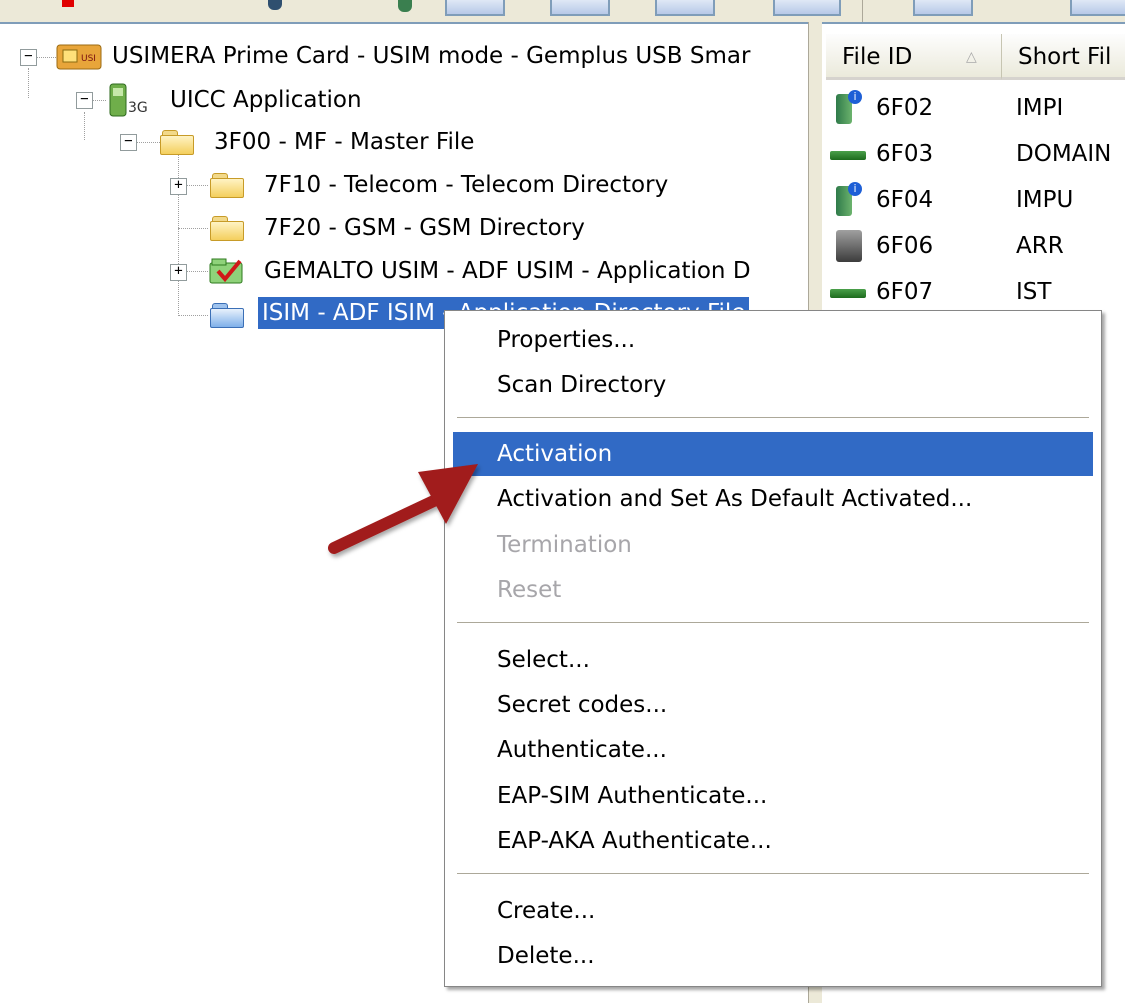 The height and width of the screenshot is (1005, 1125). Describe the element at coordinates (914, 57) in the screenshot. I see `column-header-file-id: File ID △` at that location.